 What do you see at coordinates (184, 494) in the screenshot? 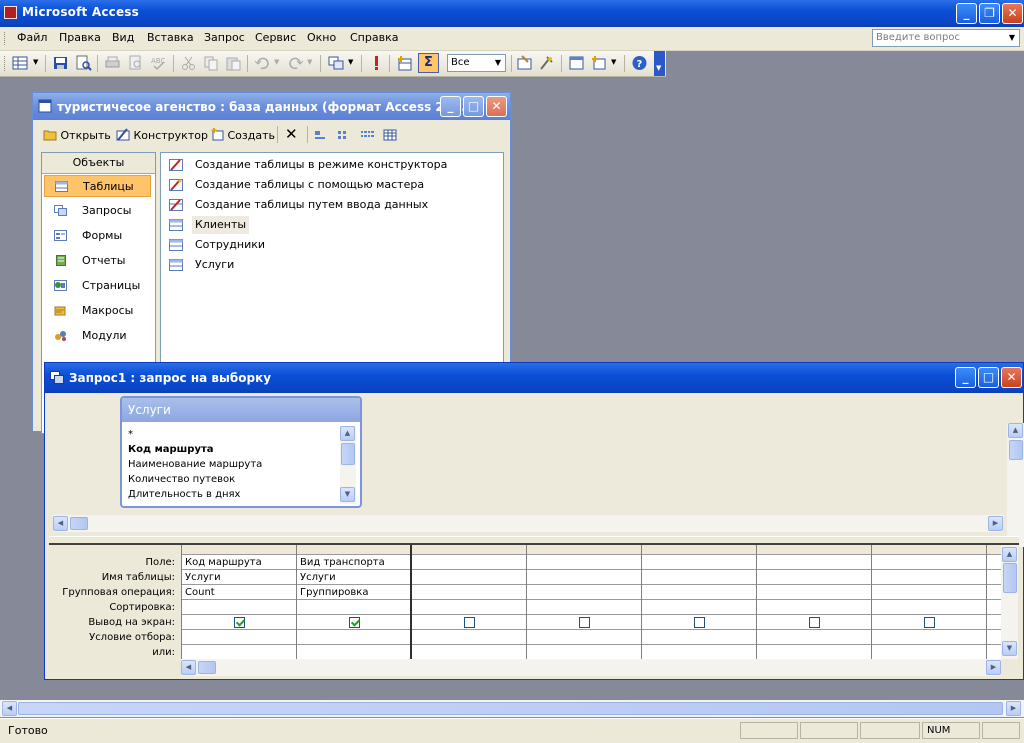
I see `field-item: Длительность в днях` at bounding box center [184, 494].